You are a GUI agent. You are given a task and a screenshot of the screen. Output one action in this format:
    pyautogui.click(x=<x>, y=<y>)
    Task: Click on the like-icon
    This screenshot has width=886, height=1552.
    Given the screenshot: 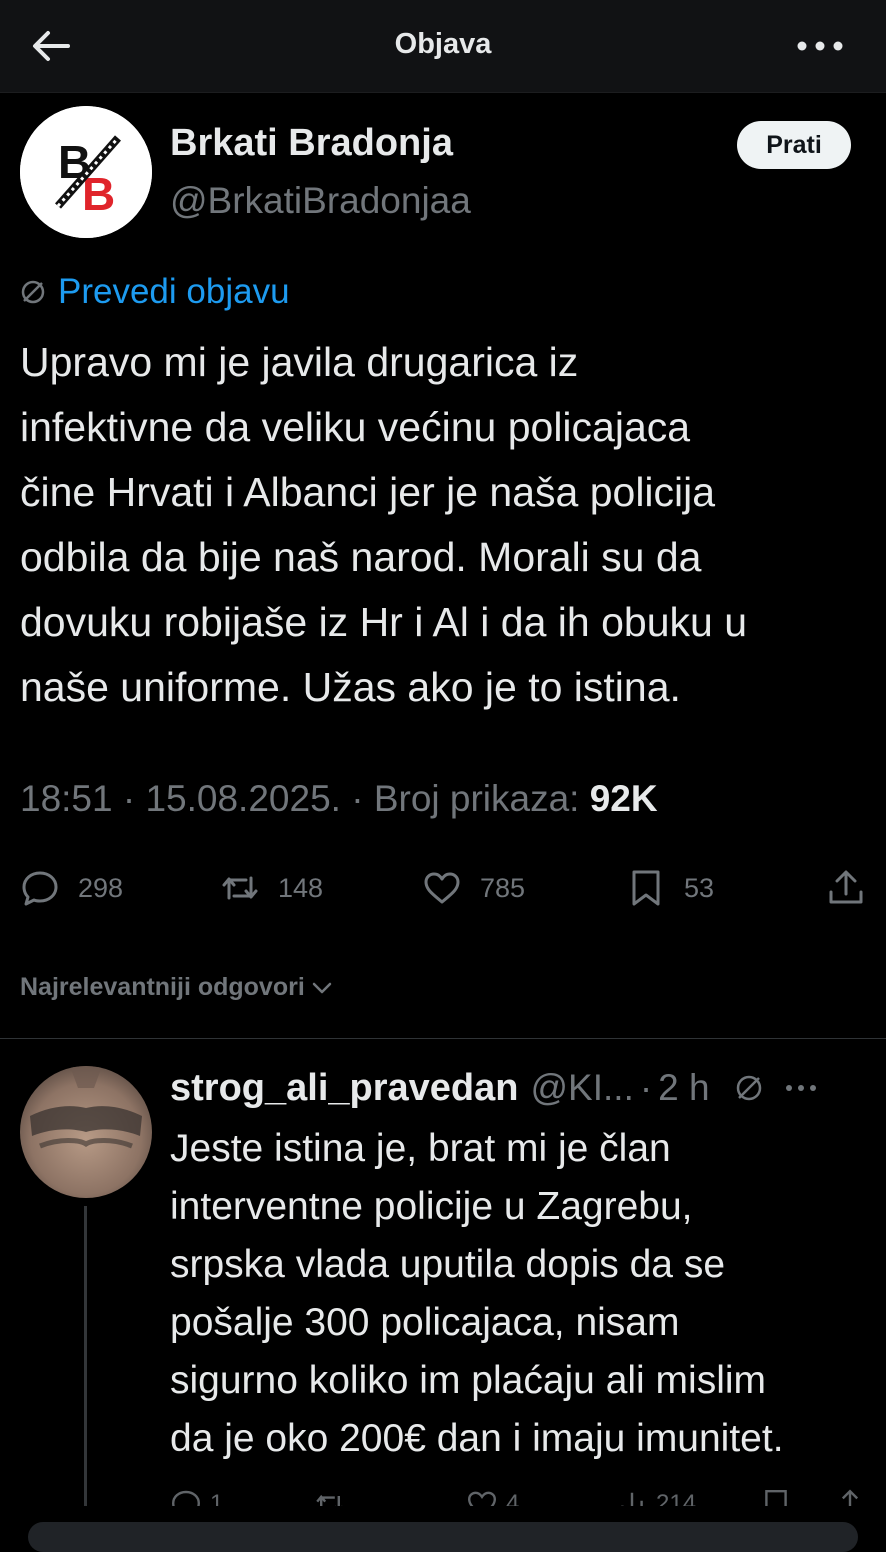 What is the action you would take?
    pyautogui.click(x=442, y=888)
    